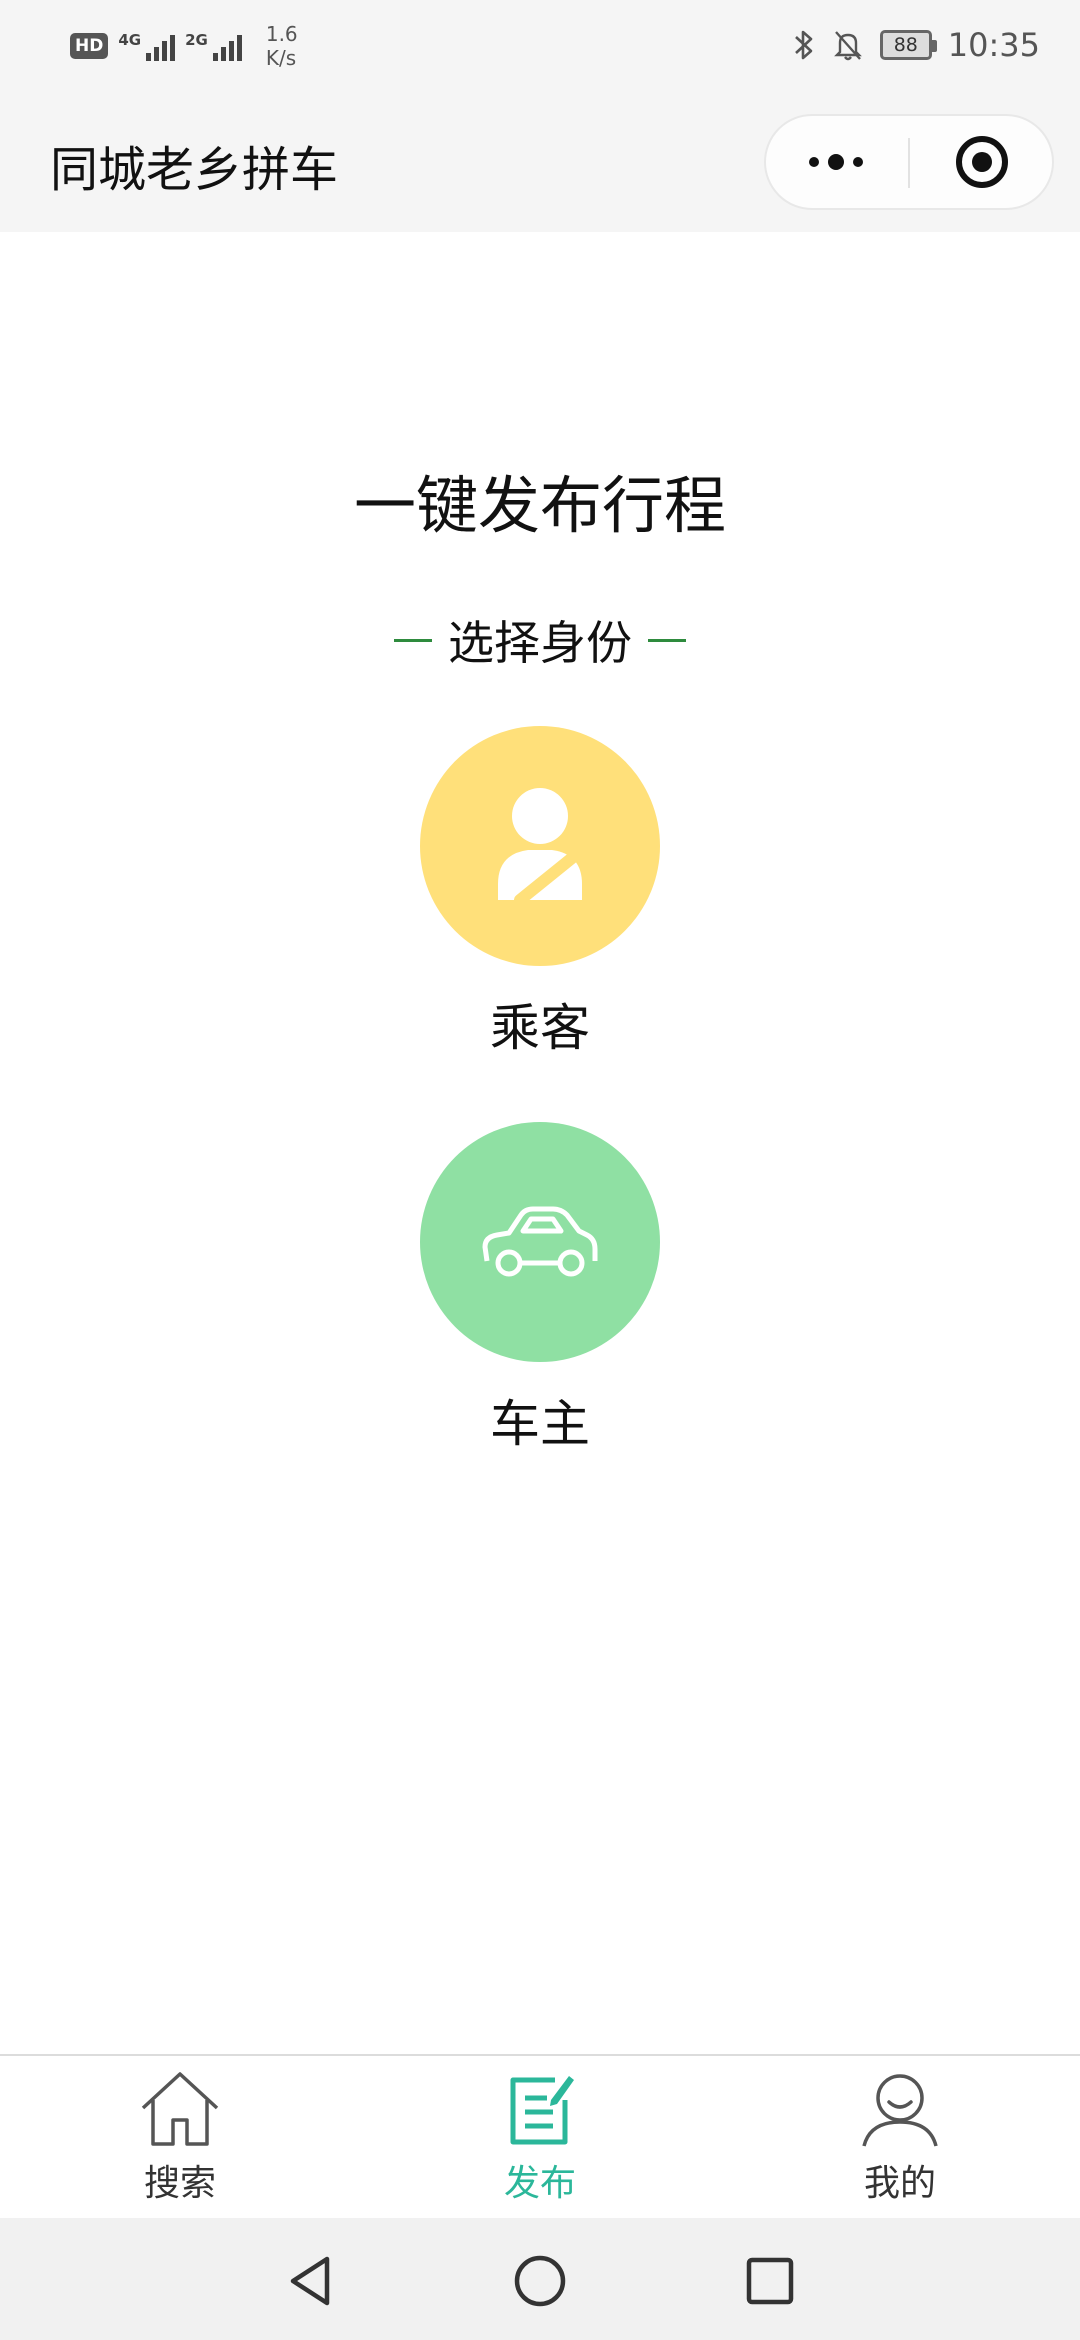 The height and width of the screenshot is (2340, 1080). I want to click on role-driver: 车主, so click(540, 1289).